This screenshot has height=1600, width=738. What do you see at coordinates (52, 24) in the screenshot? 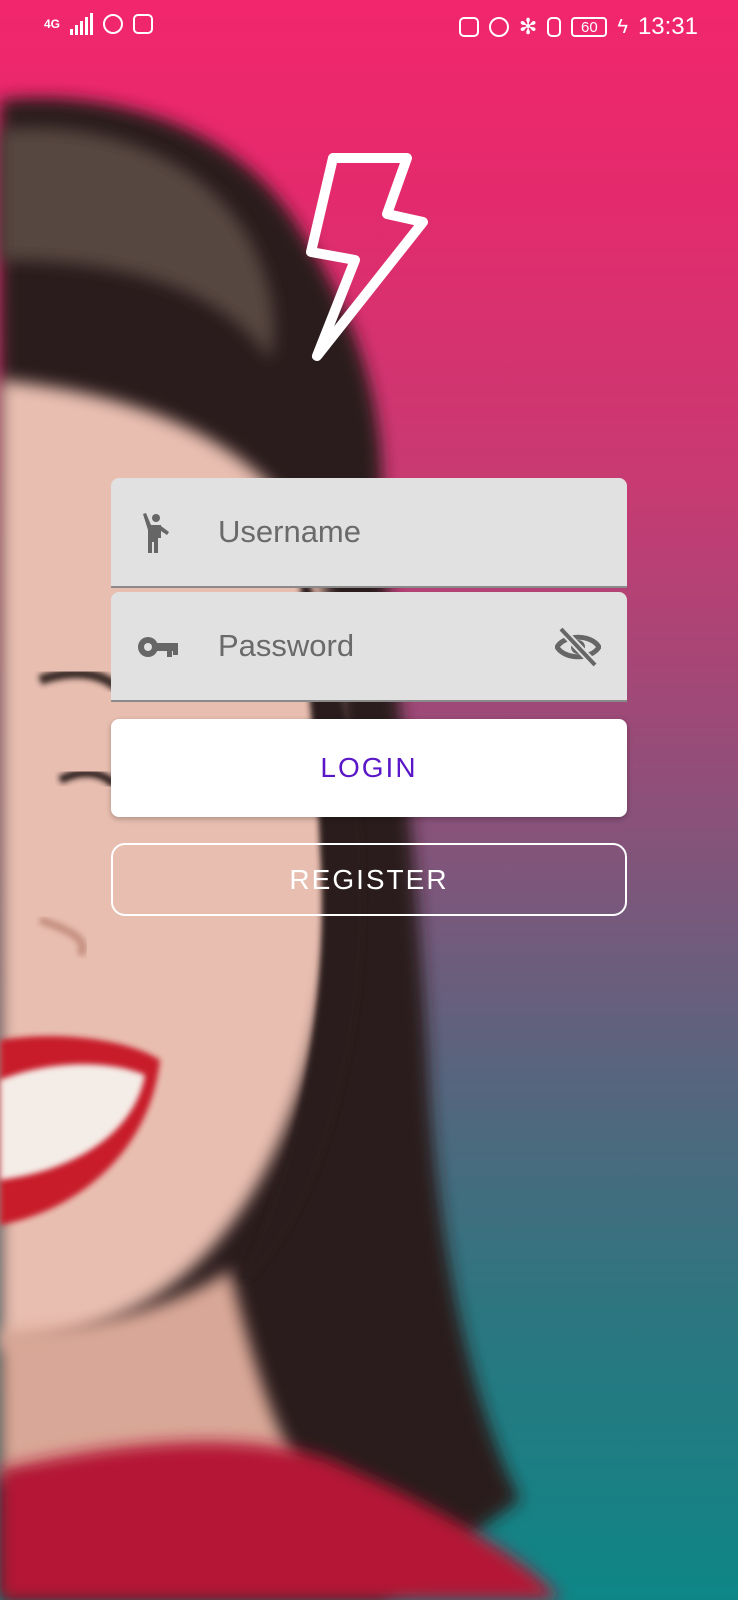
I see `network-type: 4G` at bounding box center [52, 24].